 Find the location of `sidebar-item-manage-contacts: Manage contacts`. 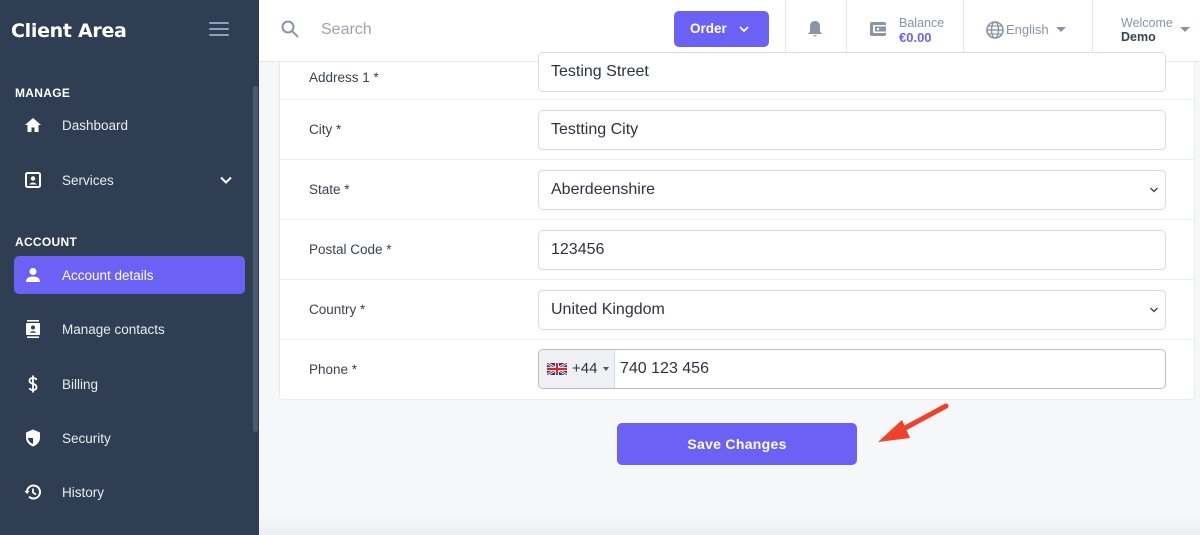

sidebar-item-manage-contacts: Manage contacts is located at coordinates (129, 329).